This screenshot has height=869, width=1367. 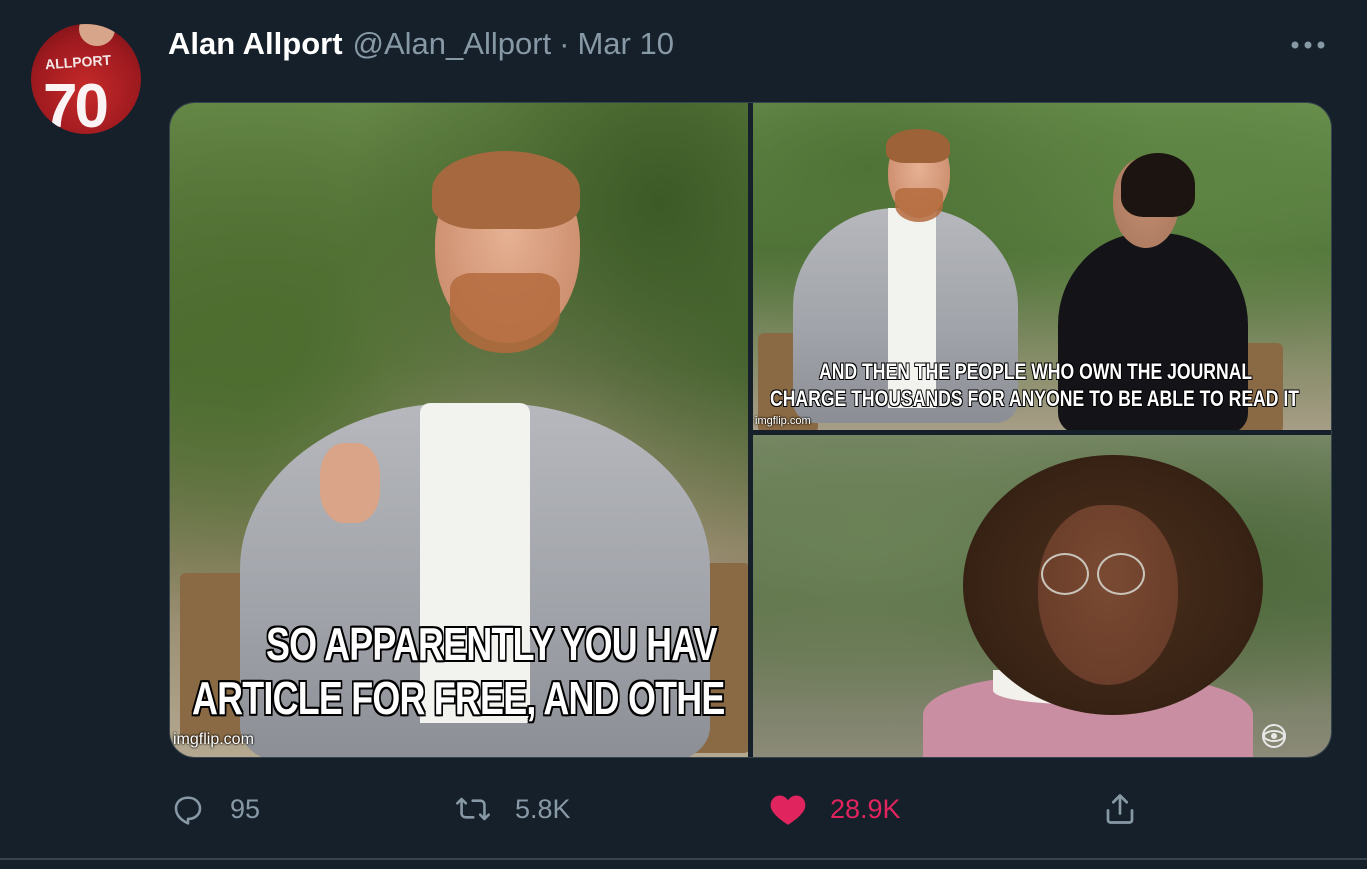 I want to click on meme-caption-left-line2: ARTICLE FOR FREE, AND OTHE, so click(x=458, y=698).